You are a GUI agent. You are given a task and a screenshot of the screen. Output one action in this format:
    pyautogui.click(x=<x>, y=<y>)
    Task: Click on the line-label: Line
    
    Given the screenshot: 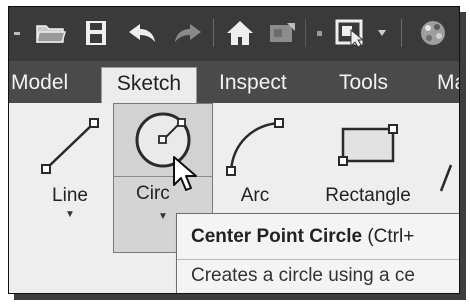 What is the action you would take?
    pyautogui.click(x=70, y=195)
    